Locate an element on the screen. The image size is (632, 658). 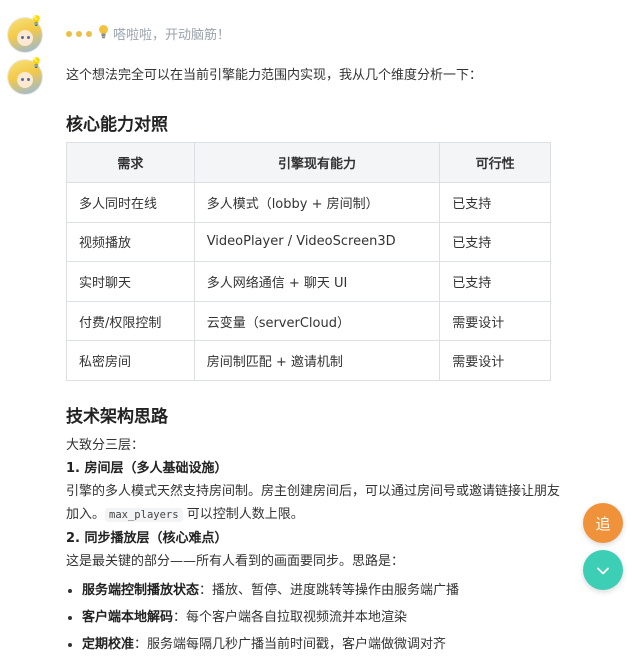
list-item-text: ：每个客户端各自拉取视频流并本地渲染 is located at coordinates (290, 617).